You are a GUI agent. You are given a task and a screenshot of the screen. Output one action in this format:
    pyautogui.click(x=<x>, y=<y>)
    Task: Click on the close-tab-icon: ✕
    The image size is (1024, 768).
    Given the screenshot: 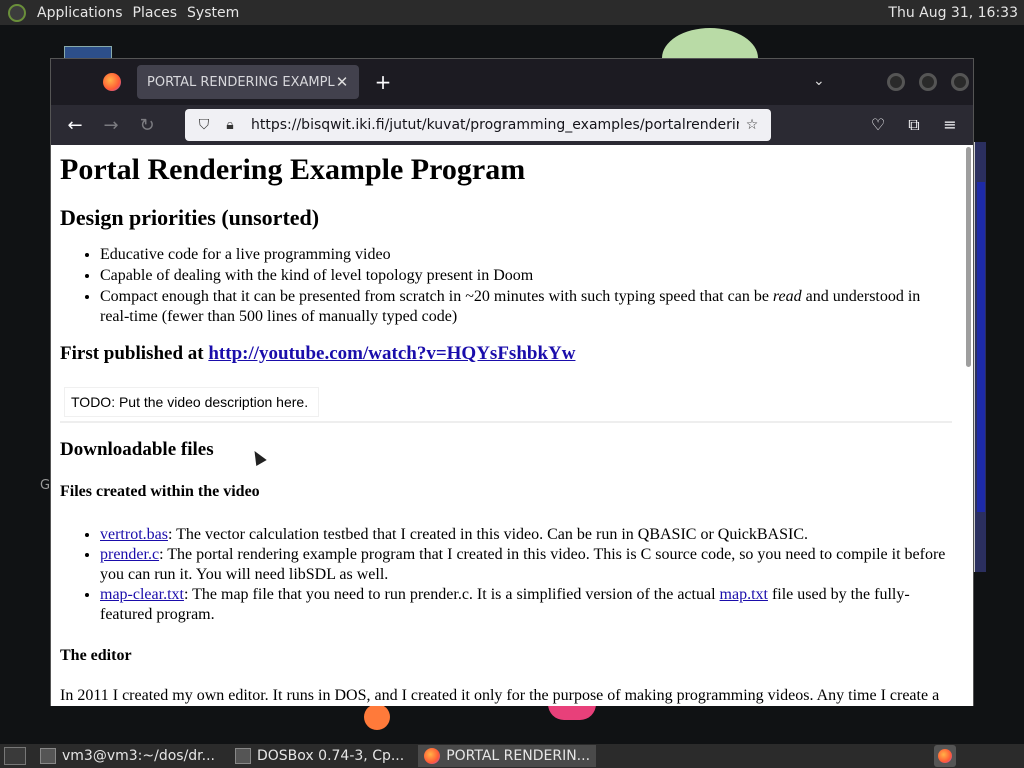 What is the action you would take?
    pyautogui.click(x=342, y=82)
    